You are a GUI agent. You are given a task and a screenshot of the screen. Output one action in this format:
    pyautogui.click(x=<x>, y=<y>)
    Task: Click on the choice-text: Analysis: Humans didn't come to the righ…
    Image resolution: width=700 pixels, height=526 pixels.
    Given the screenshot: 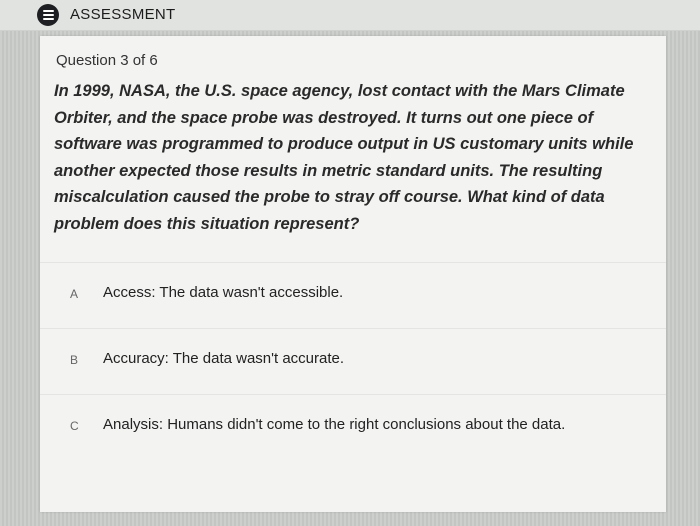 What is the action you would take?
    pyautogui.click(x=334, y=424)
    